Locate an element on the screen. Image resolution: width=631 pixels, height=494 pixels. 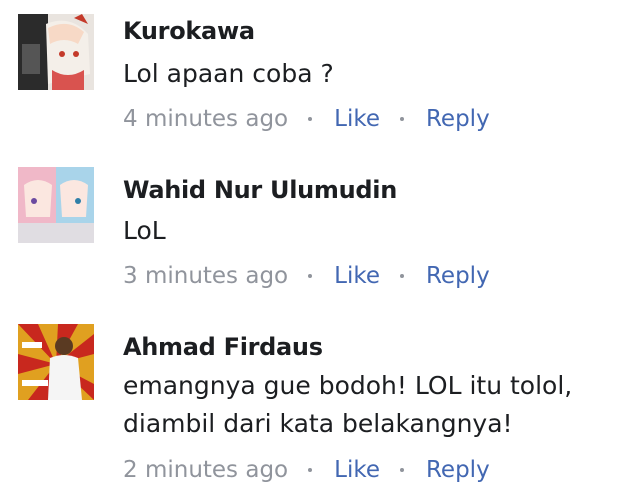
comment-text-line-1: emangnya gue bodoh! LOL itu tolol, is located at coordinates (348, 385).